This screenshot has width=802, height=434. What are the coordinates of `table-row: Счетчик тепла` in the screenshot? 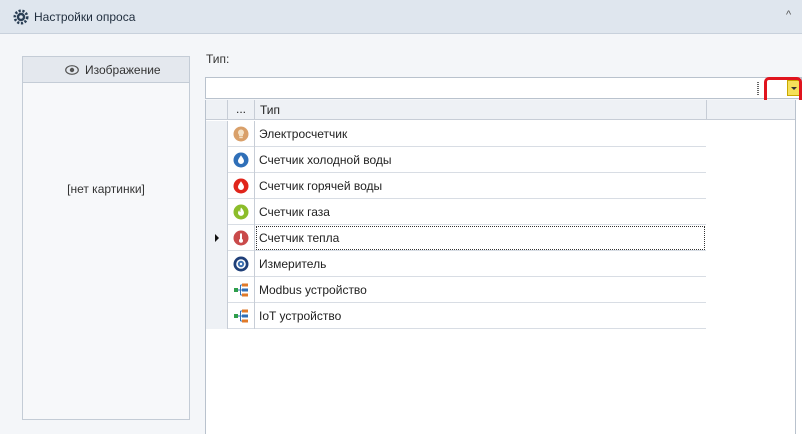 It's located at (456, 238).